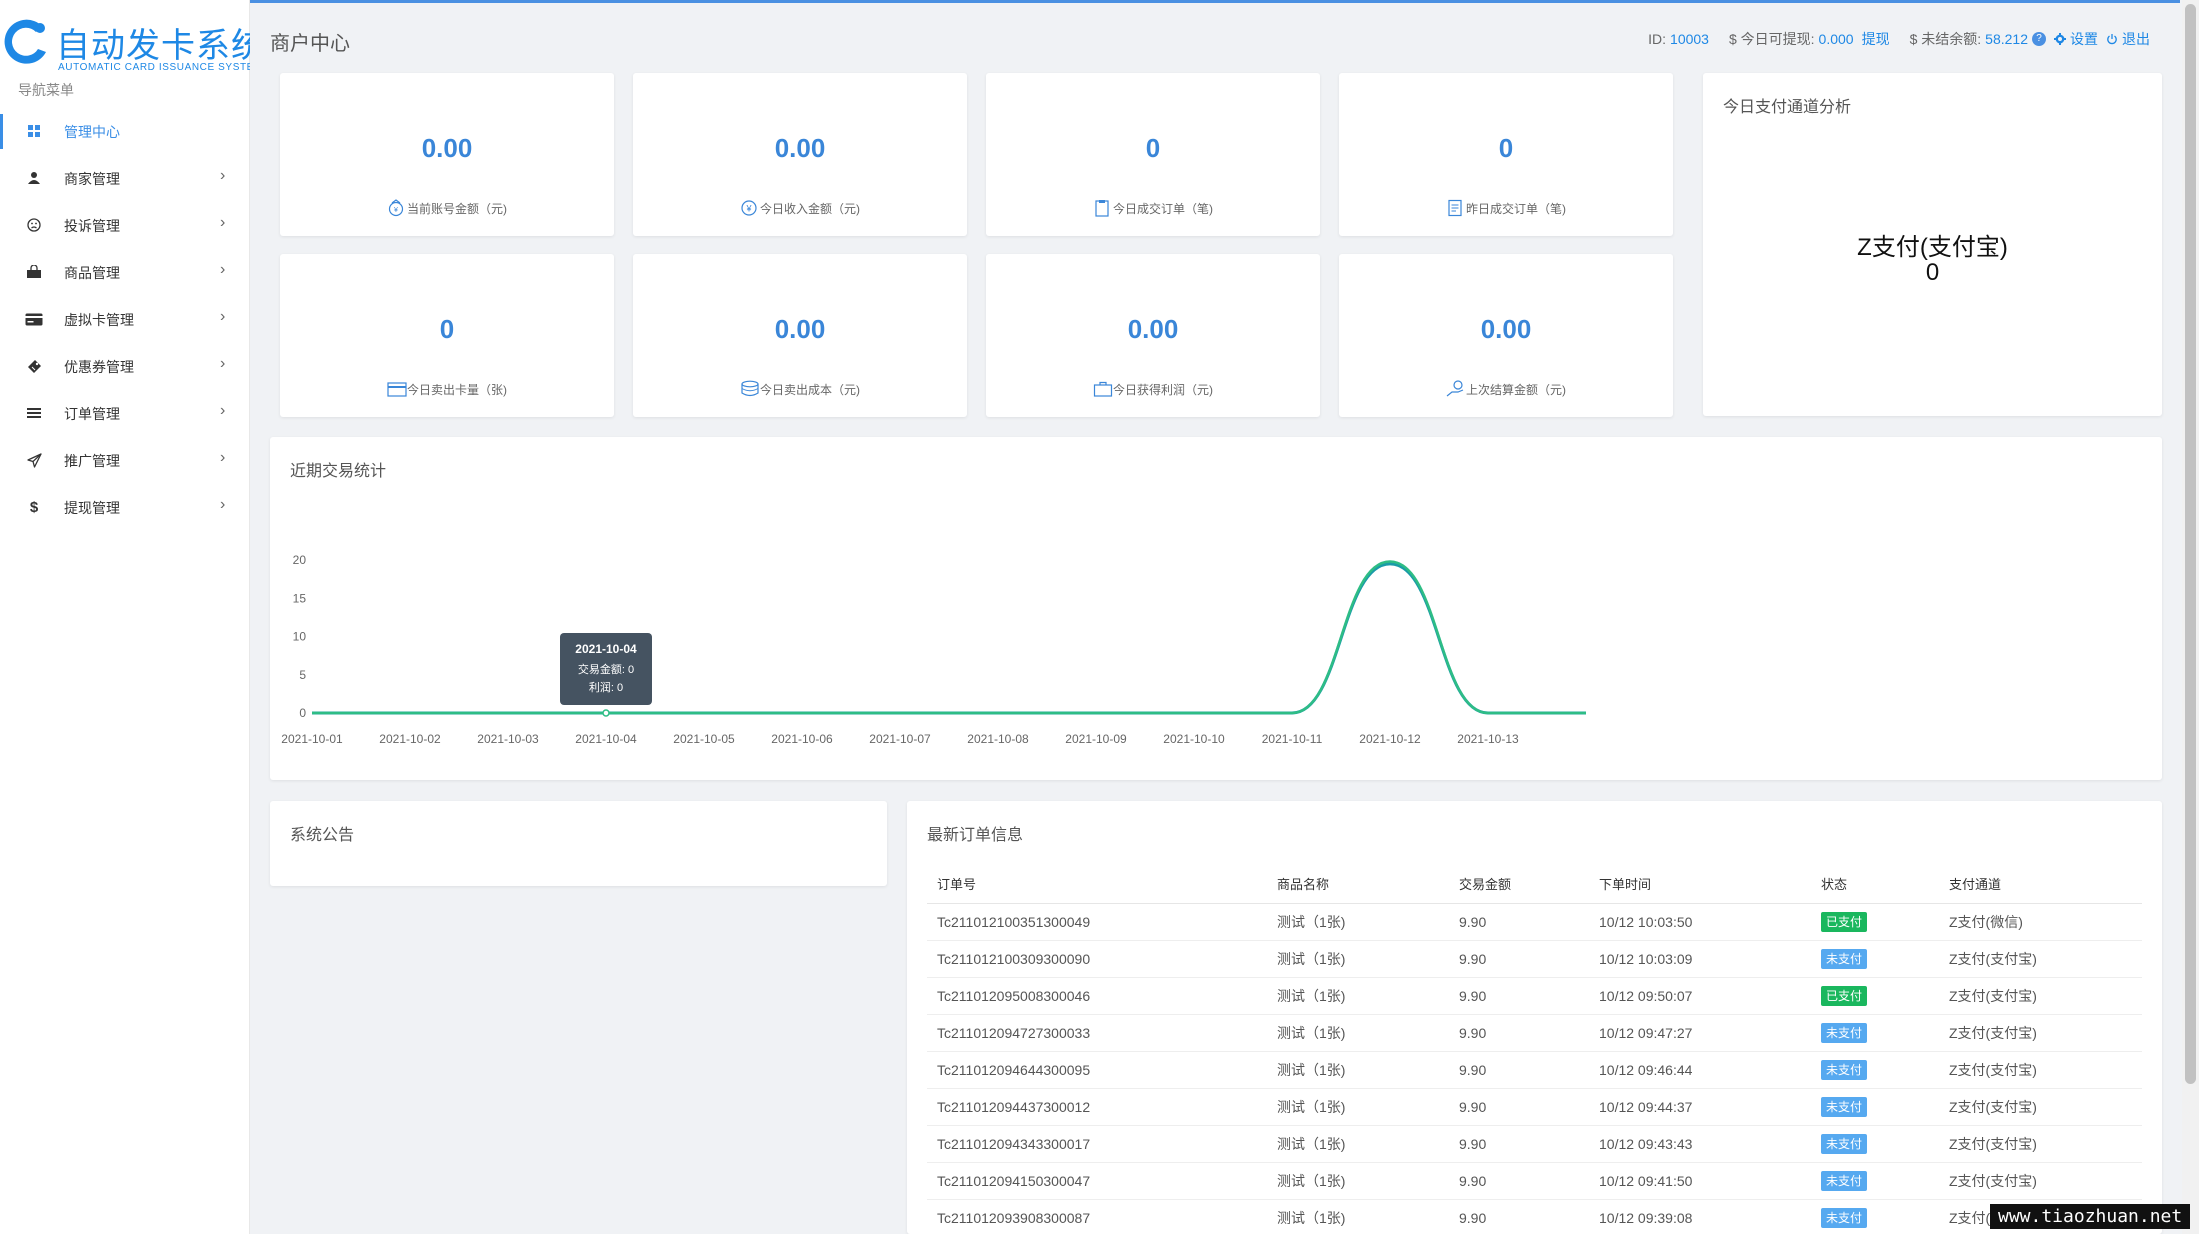 Image resolution: width=2199 pixels, height=1234 pixels. I want to click on merchant-id: ID: 10003, so click(1678, 39).